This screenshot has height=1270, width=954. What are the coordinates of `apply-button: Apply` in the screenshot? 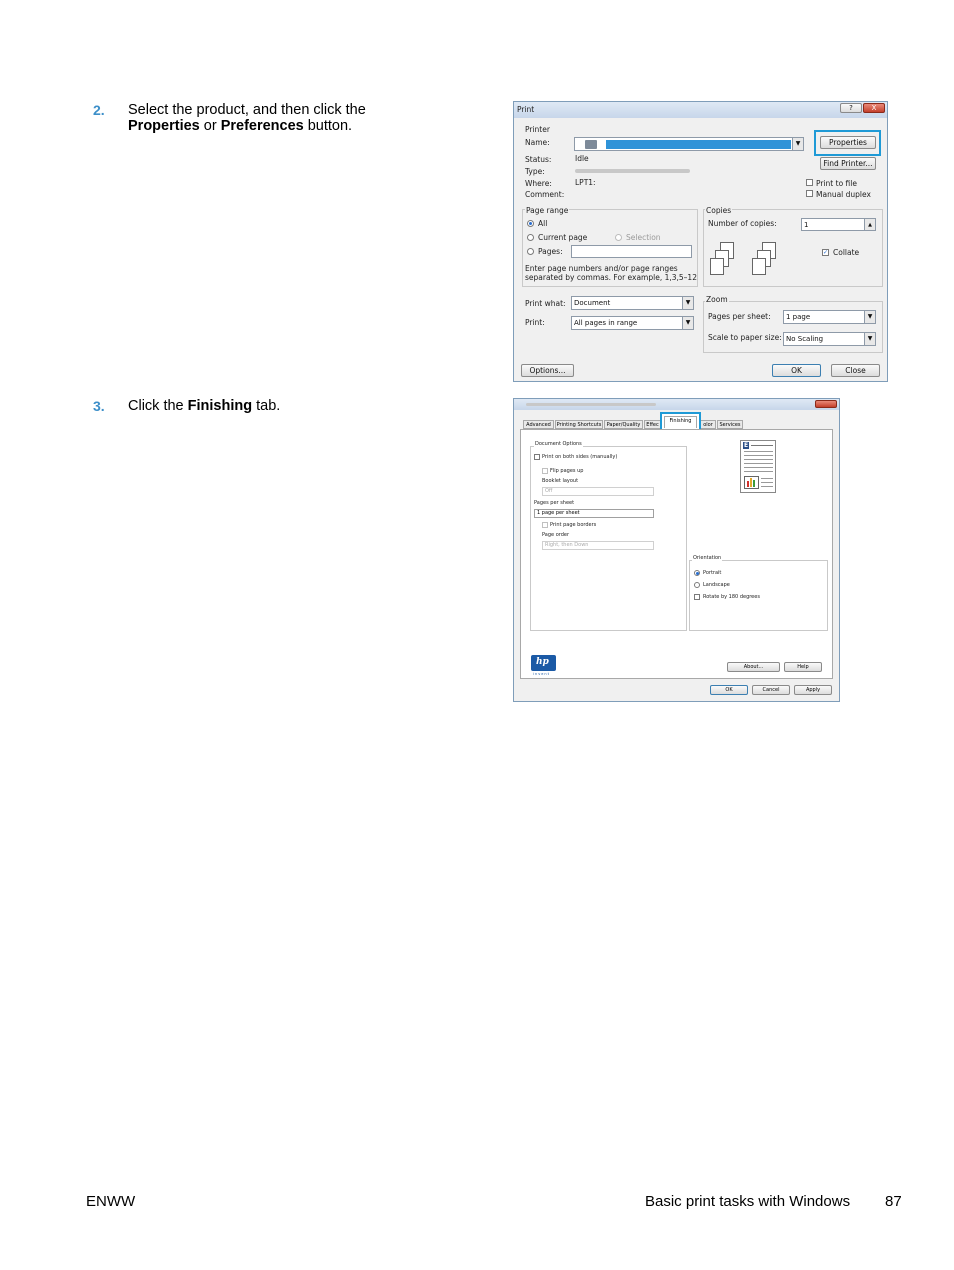 It's located at (813, 690).